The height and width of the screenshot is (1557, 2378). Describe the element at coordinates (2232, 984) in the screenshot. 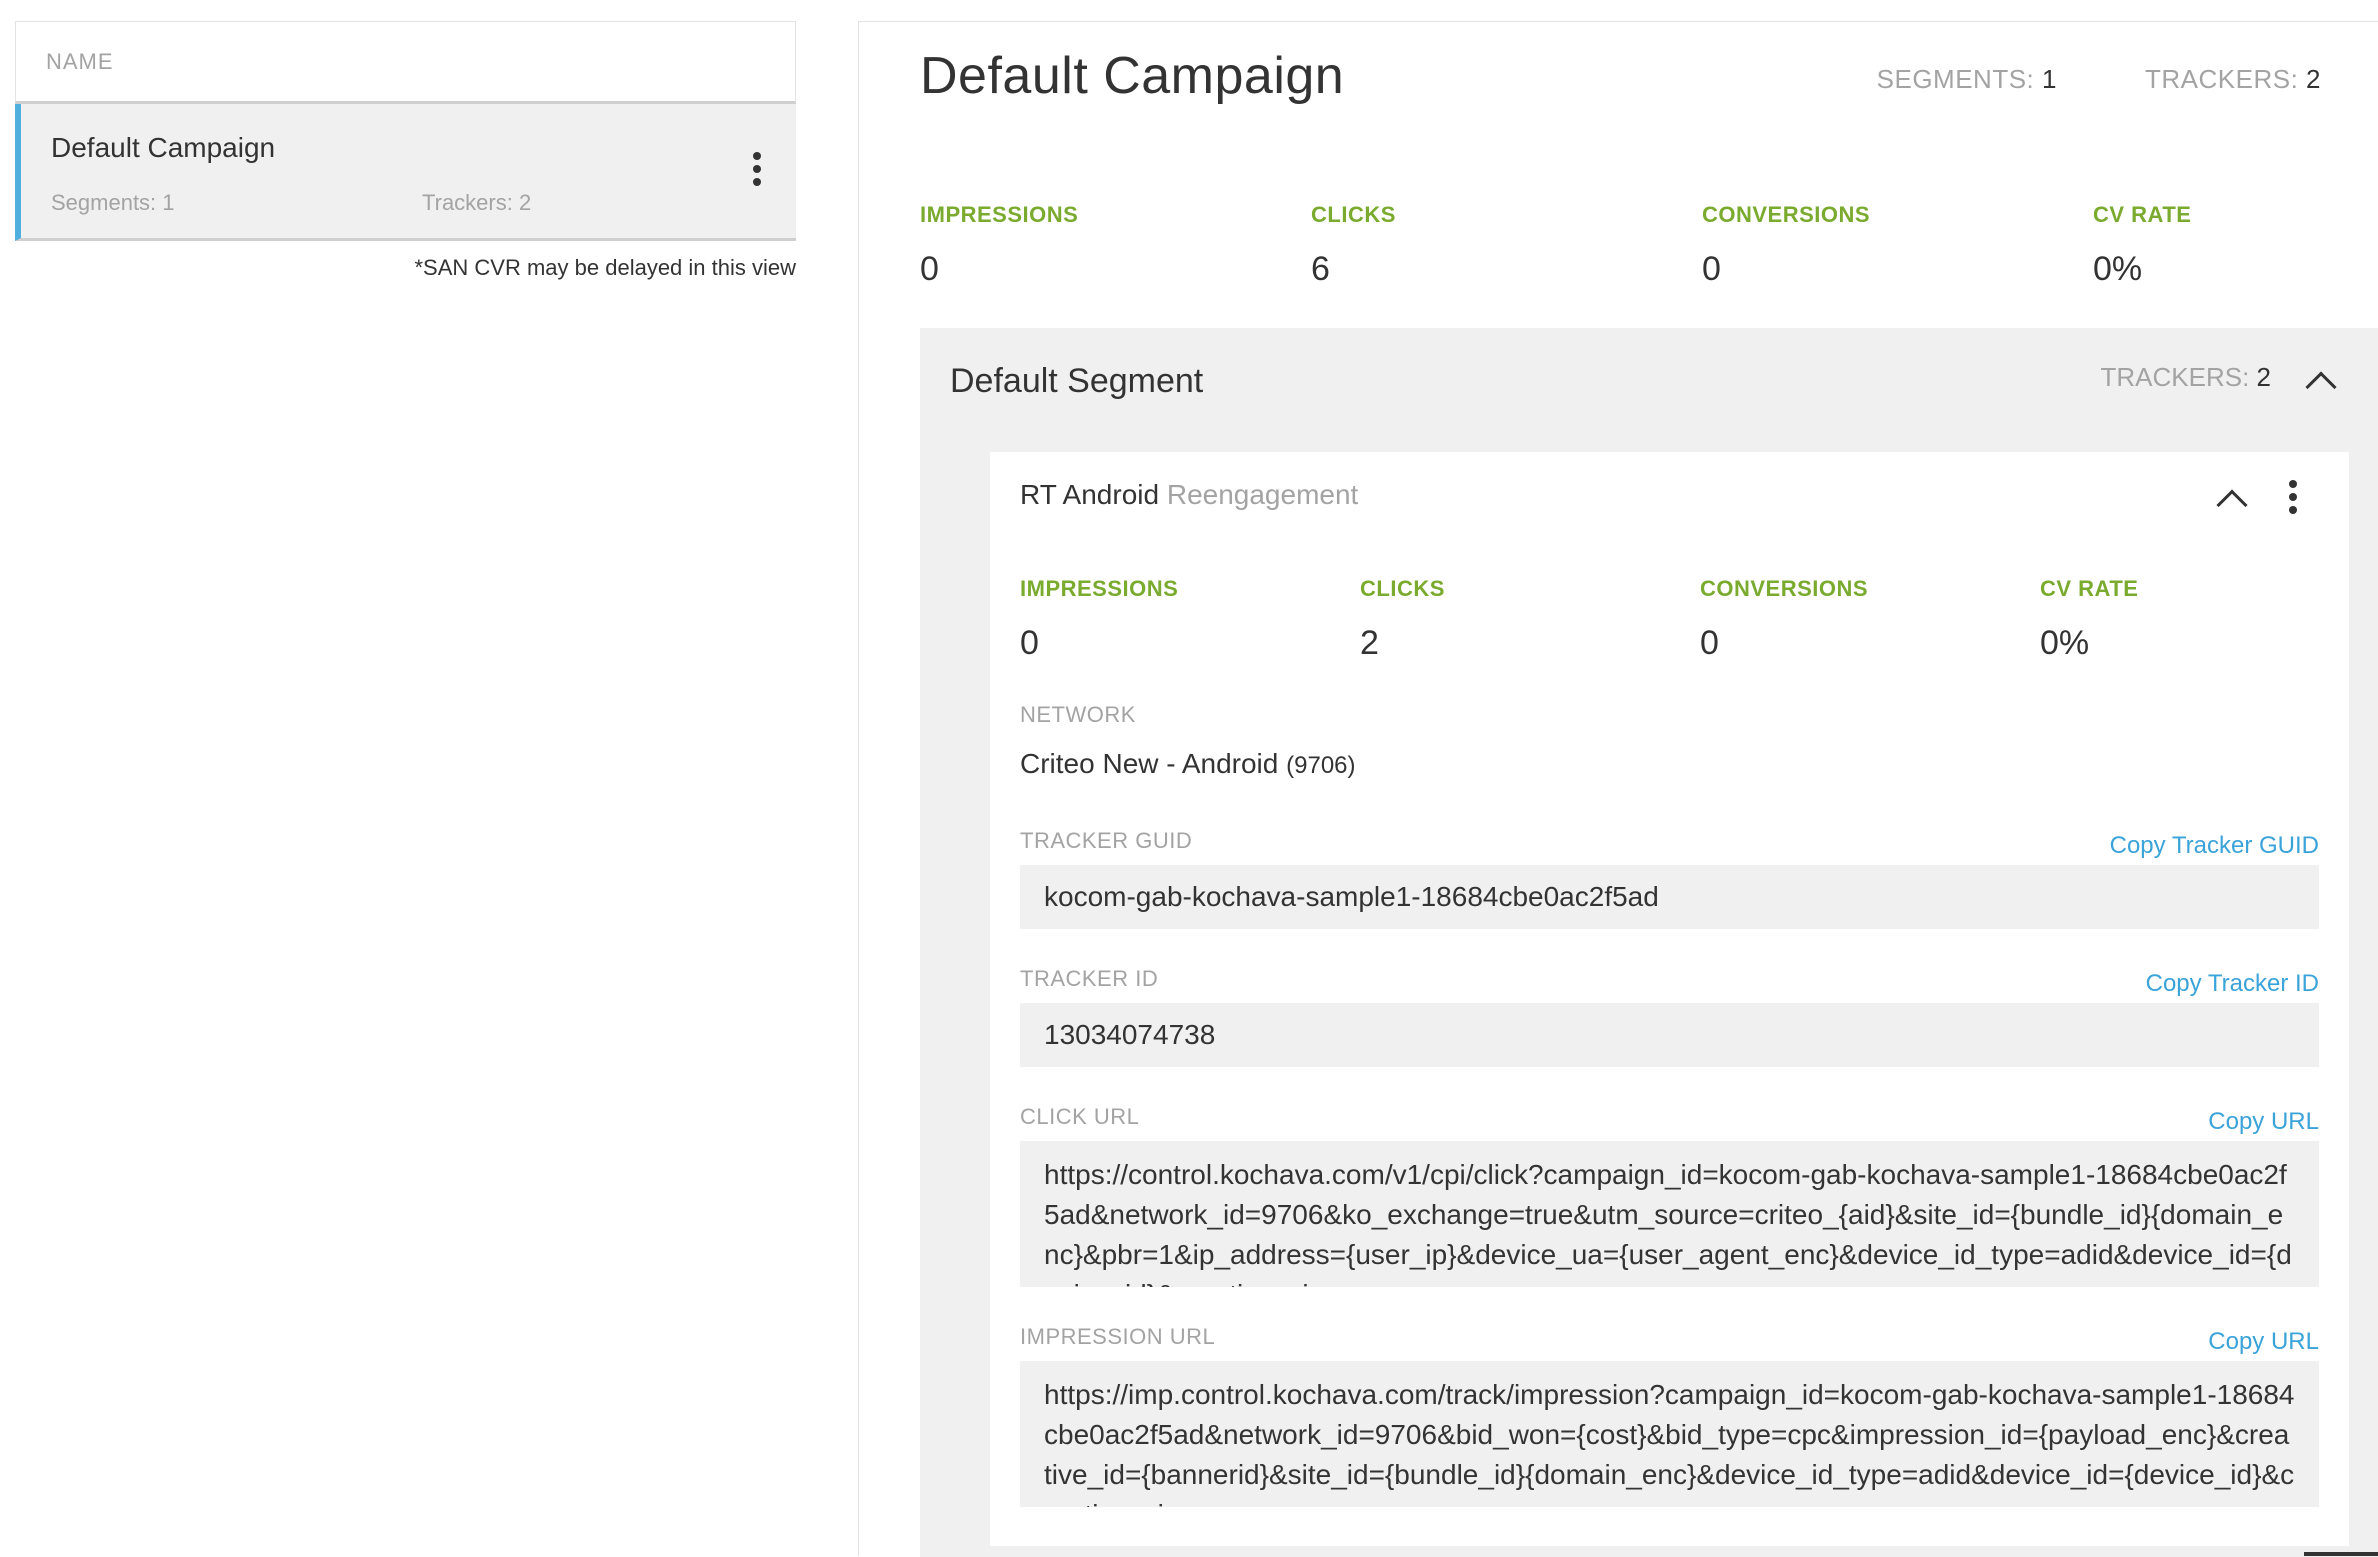

I see `copy-tracker-id-link: Copy Tracker ID` at that location.